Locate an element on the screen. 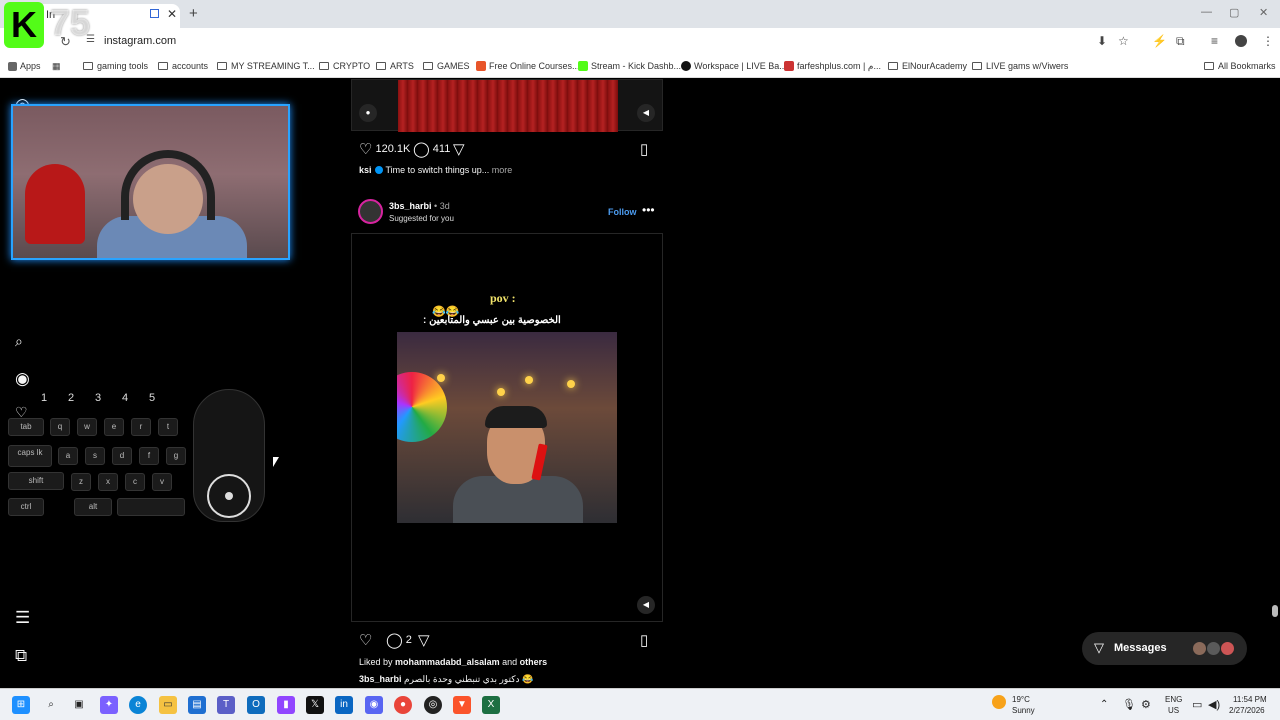 The image size is (1280, 720). tray-expand-icon: ⌃ is located at coordinates (1104, 704).